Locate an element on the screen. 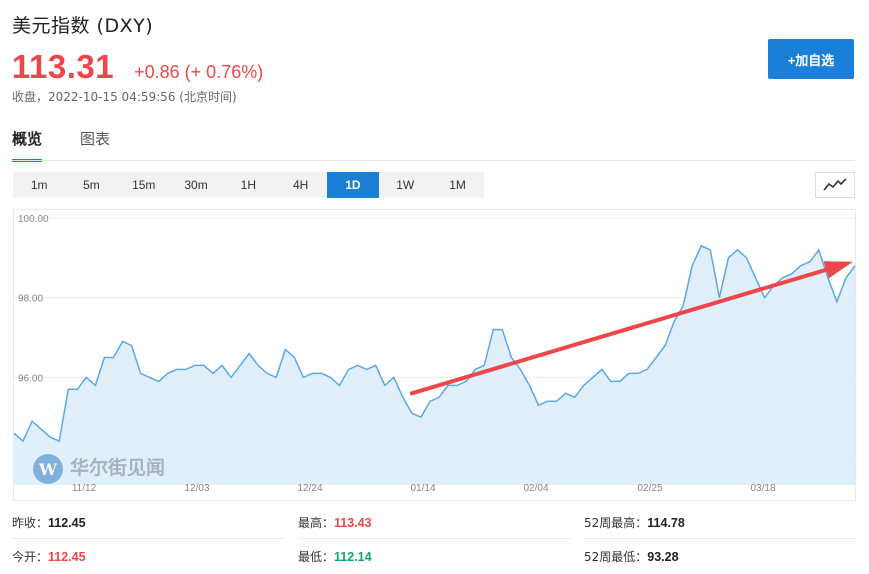  instrument-title: 美元指数 (DXY) is located at coordinates (83, 26).